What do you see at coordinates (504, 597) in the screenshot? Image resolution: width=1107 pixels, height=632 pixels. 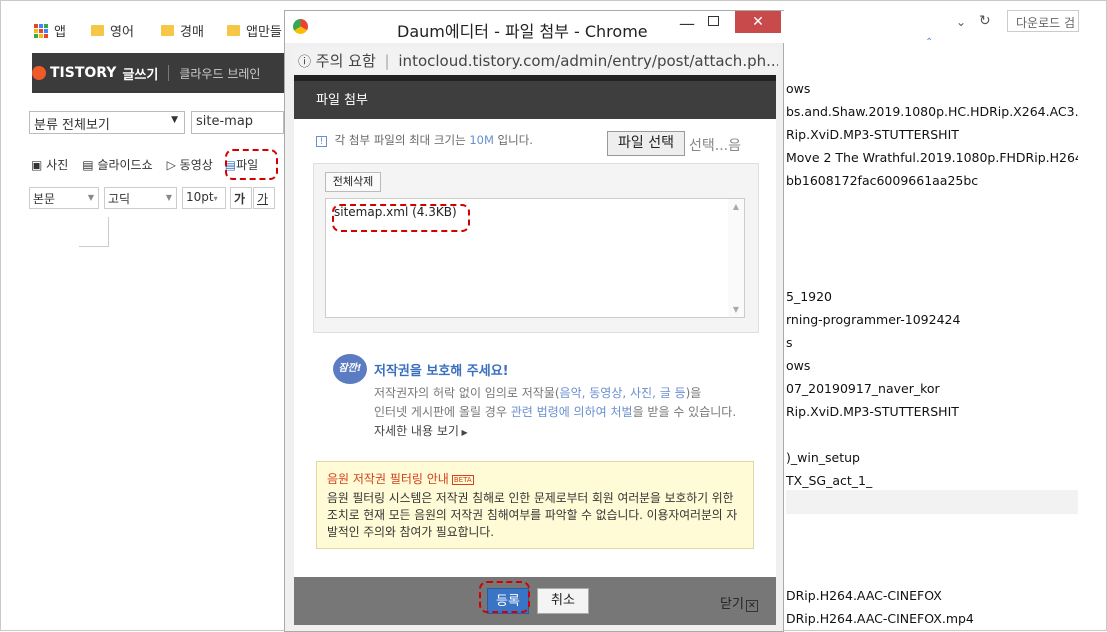 I see `highlight-register` at bounding box center [504, 597].